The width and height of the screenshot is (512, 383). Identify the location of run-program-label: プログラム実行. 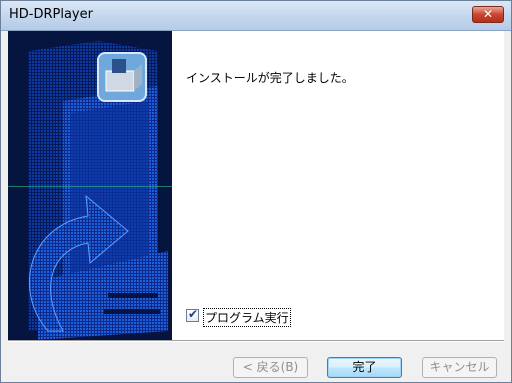
(247, 317).